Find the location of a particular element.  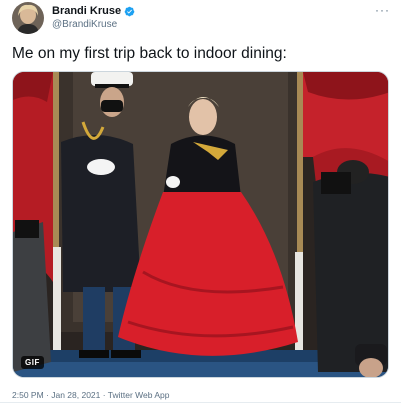

tweet-source: Twitter Web App is located at coordinates (139, 395).